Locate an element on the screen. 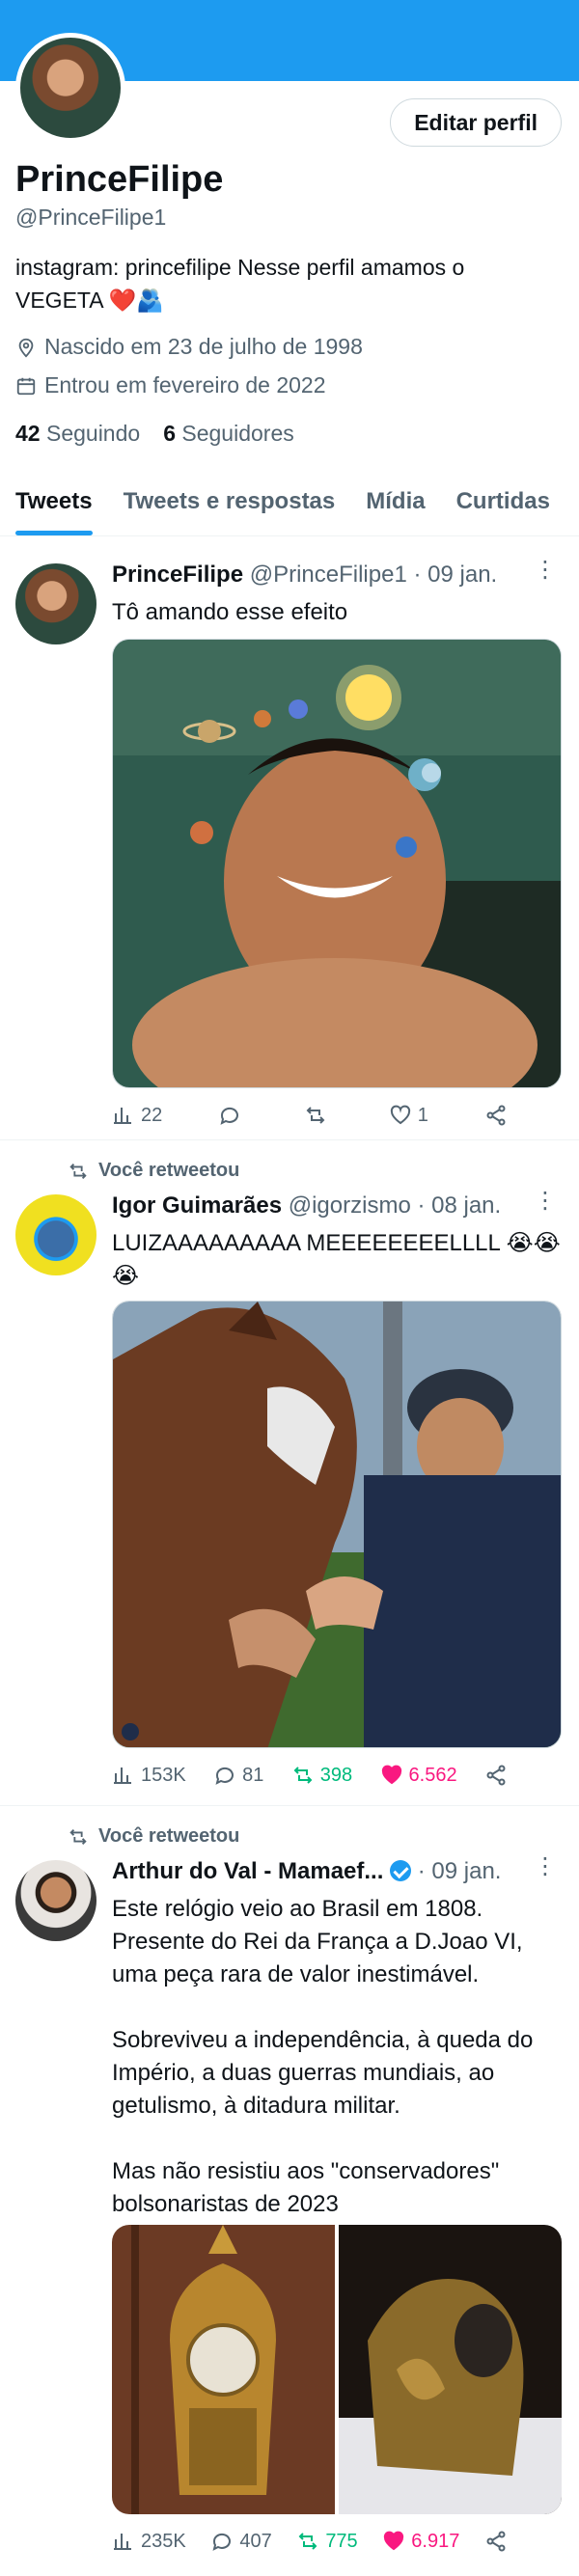 The height and width of the screenshot is (2576, 579). views-button: 22 is located at coordinates (137, 1116).